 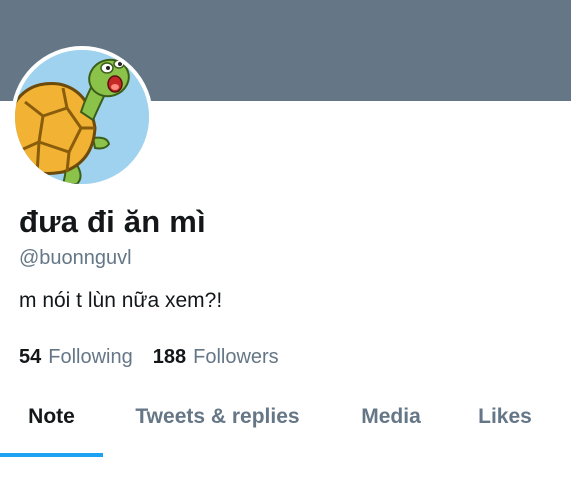 What do you see at coordinates (51, 419) in the screenshot?
I see `tab-note: Note` at bounding box center [51, 419].